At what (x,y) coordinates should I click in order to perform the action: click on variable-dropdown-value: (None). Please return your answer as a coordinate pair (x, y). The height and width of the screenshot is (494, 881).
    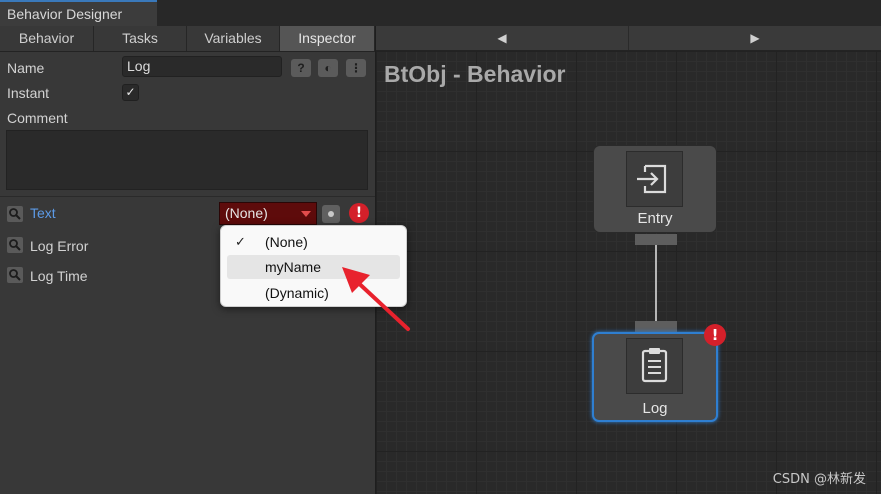
    Looking at the image, I should click on (246, 213).